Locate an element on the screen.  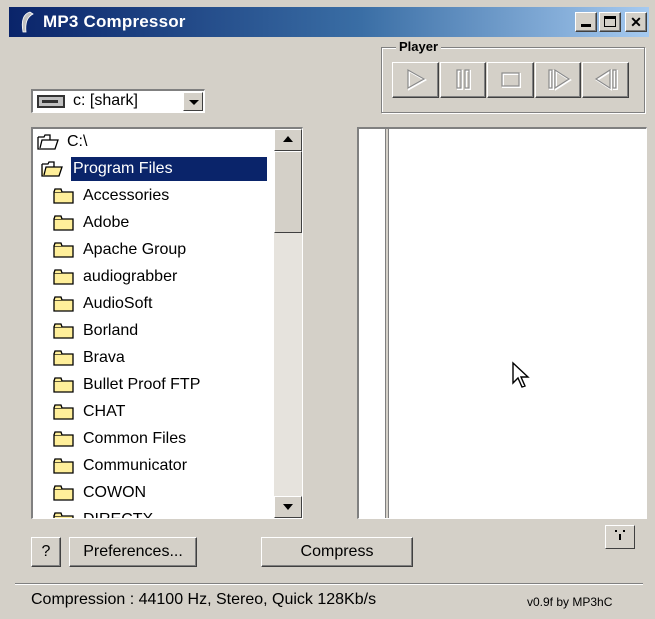
tree-item: Adobe is located at coordinates (153, 223).